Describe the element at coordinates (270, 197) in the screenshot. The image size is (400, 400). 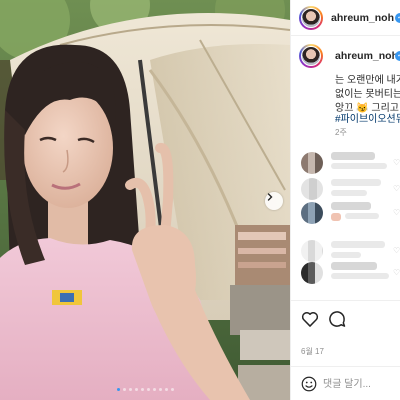
I see `chevron-right-icon` at that location.